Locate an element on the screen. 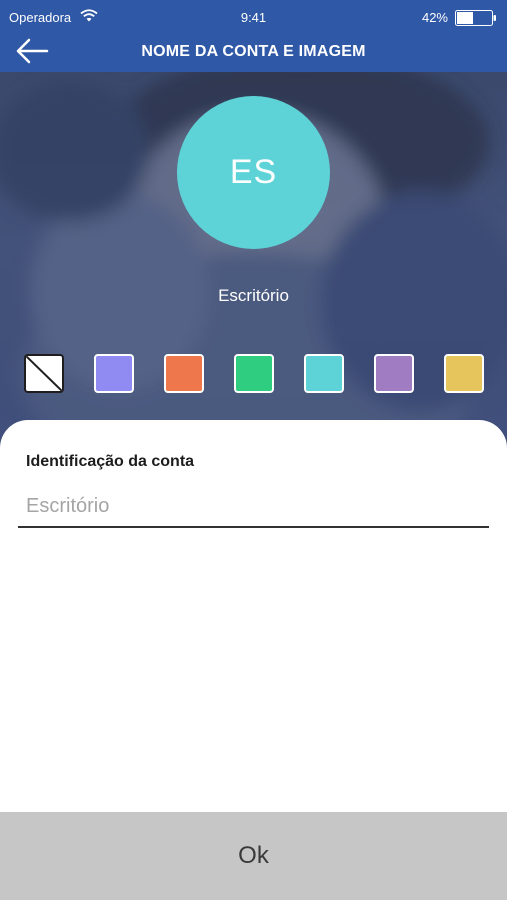 This screenshot has width=507, height=900. ok-button: Ok is located at coordinates (253, 856).